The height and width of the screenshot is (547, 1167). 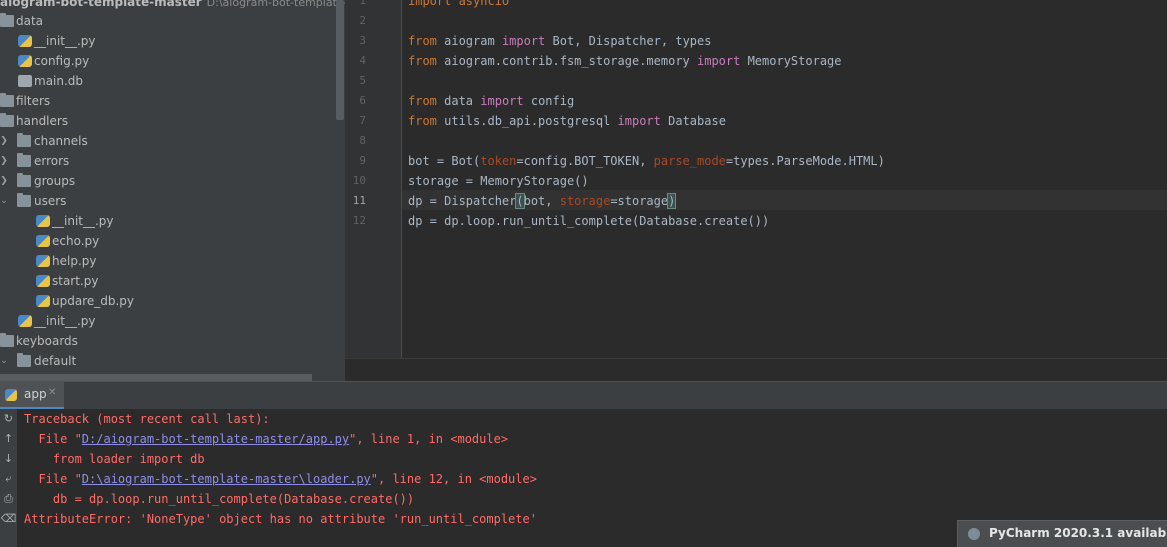 I want to click on line-number: 10, so click(x=359, y=180).